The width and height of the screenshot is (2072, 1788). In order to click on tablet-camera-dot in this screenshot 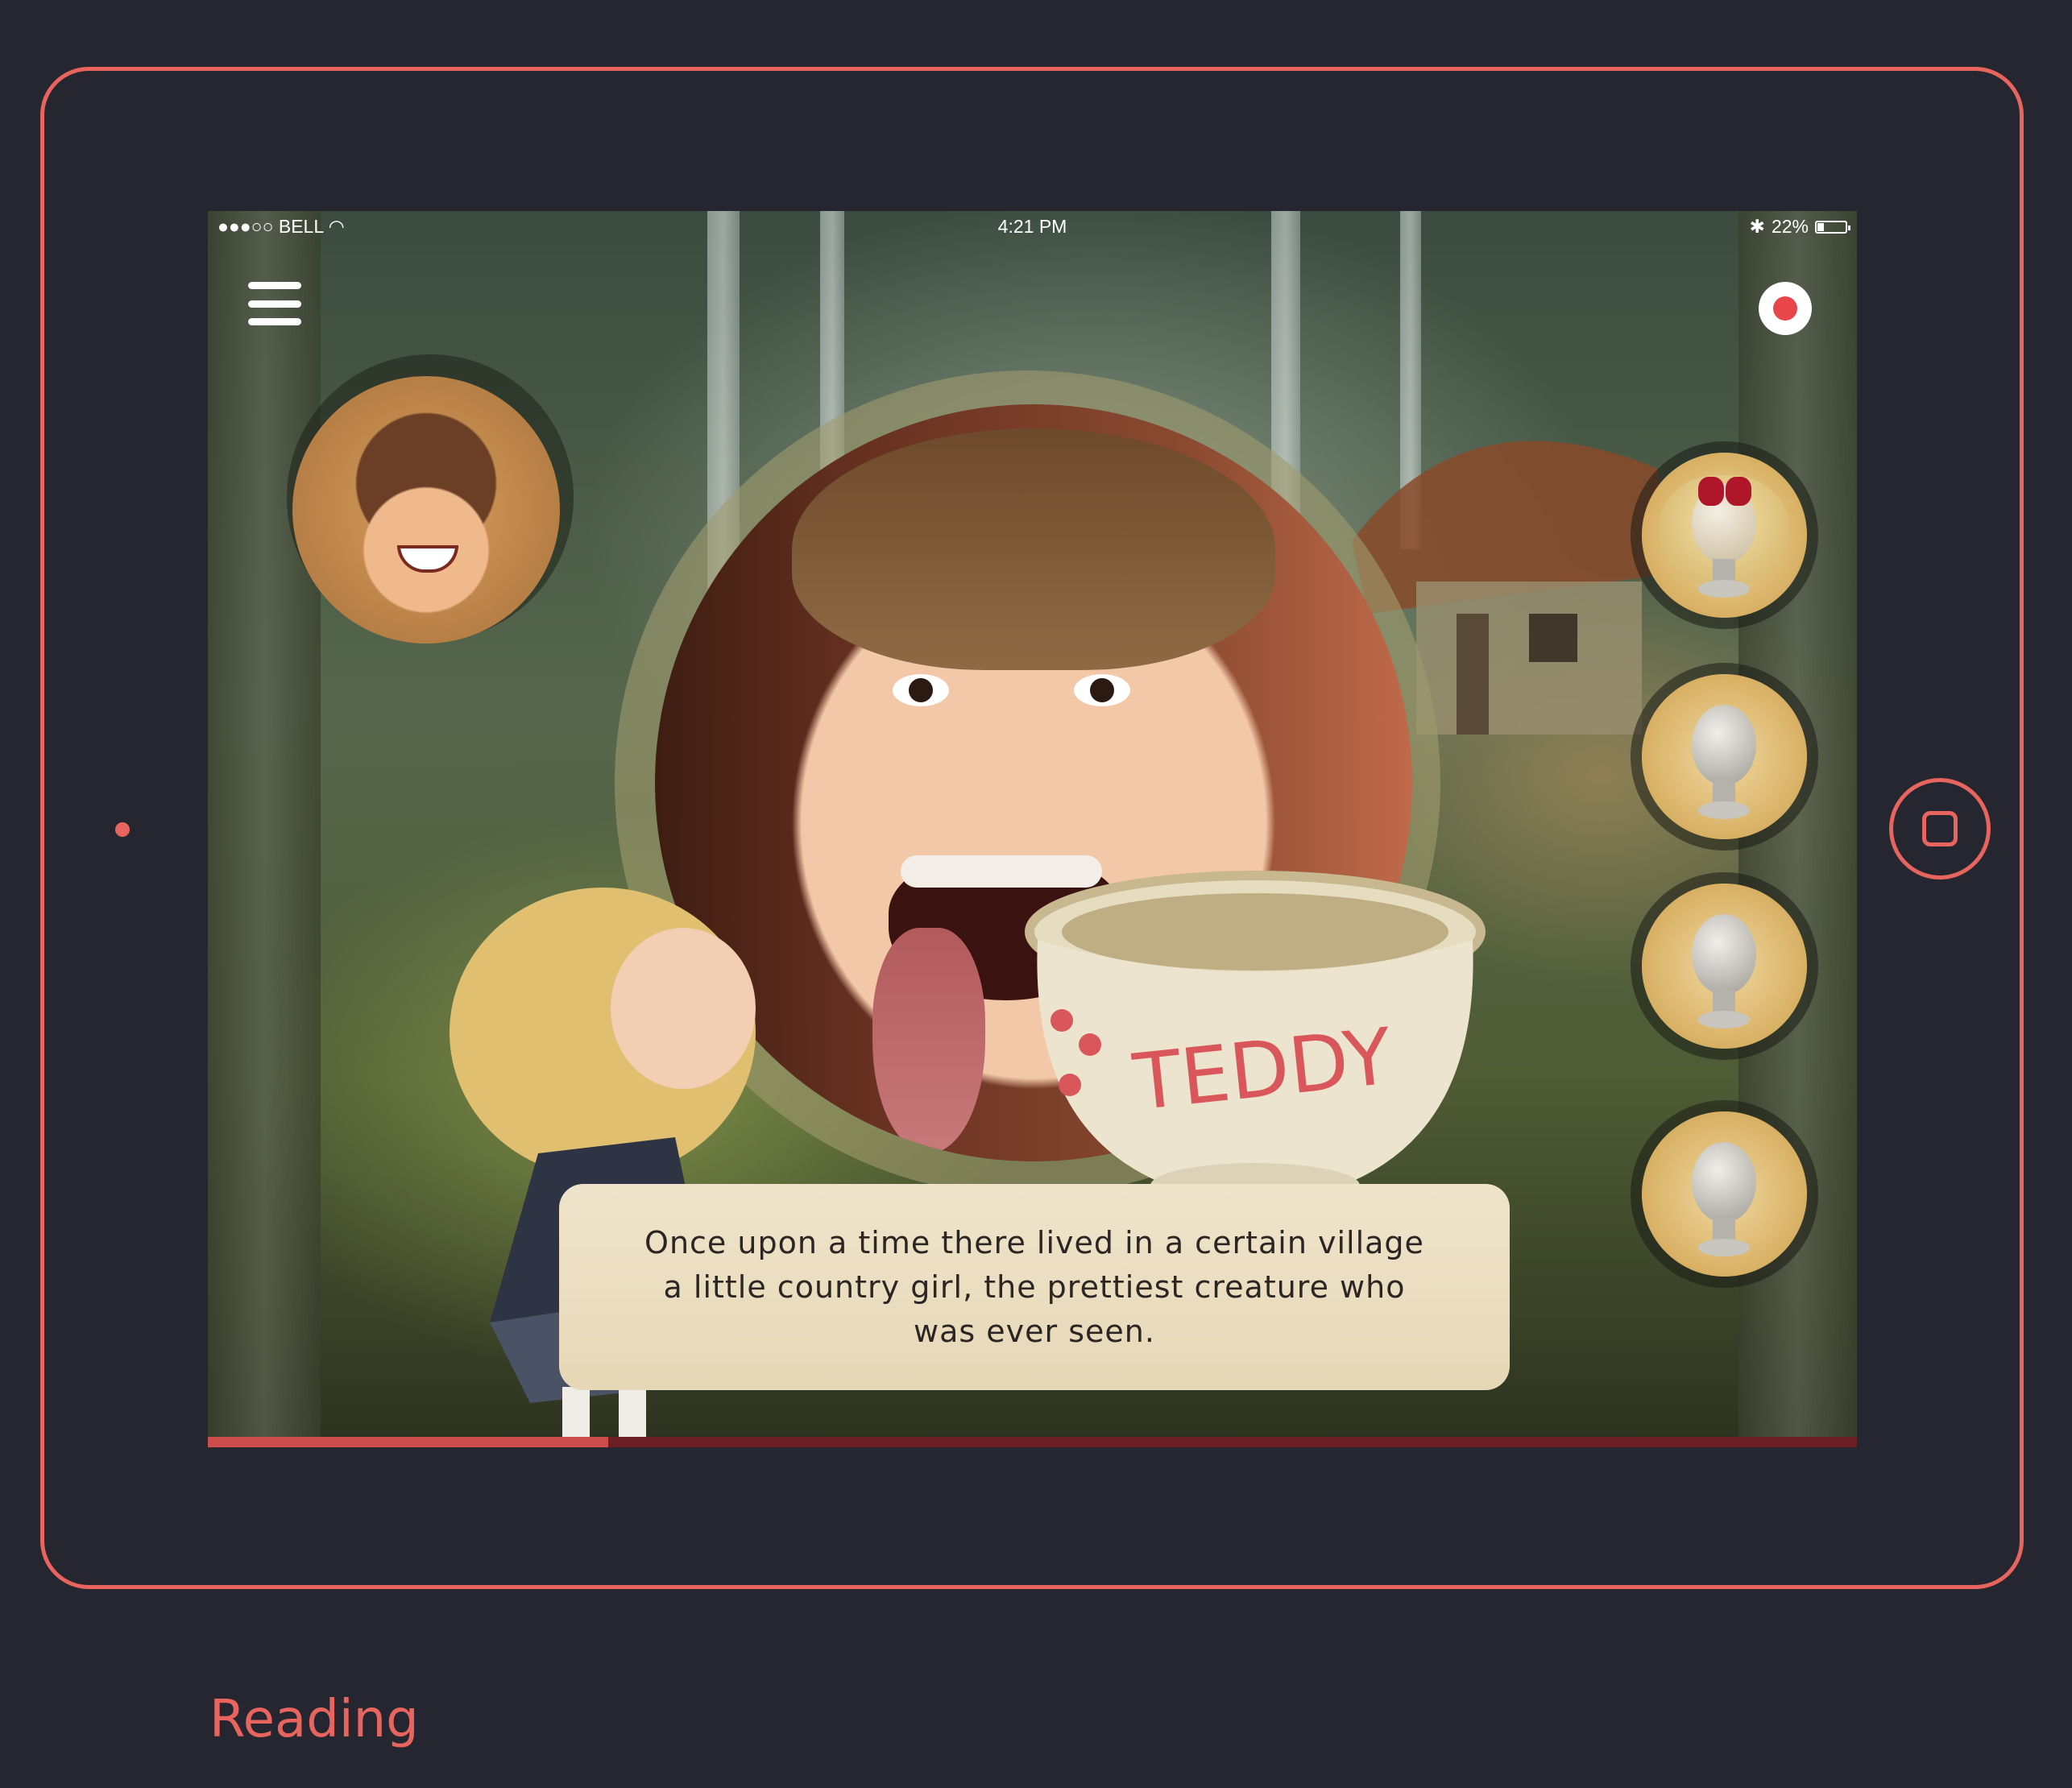, I will do `click(122, 829)`.